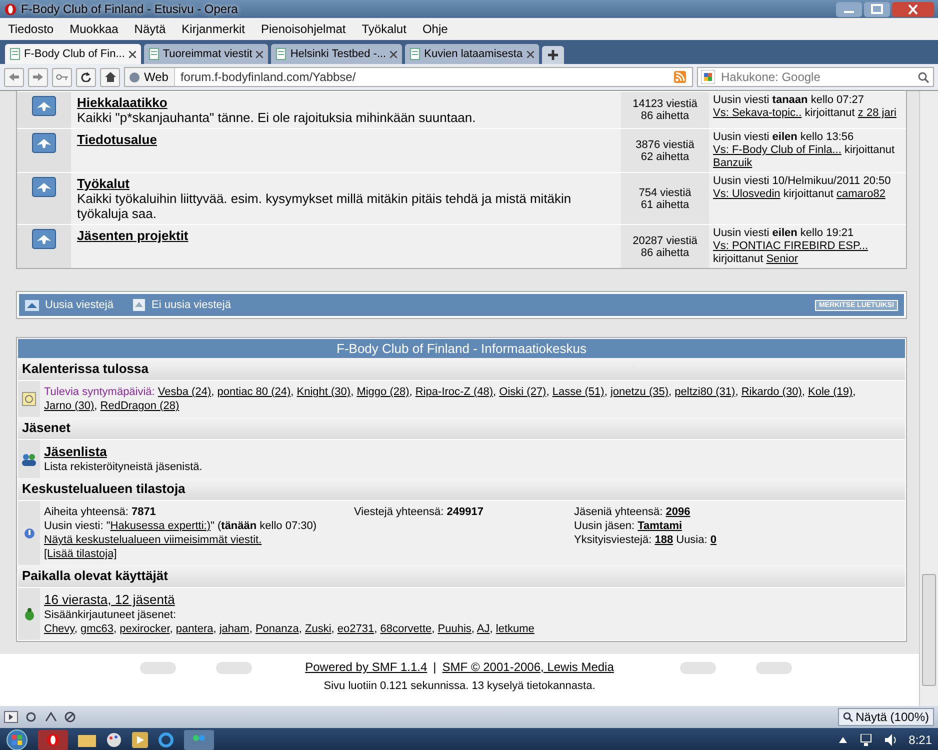 This screenshot has height=750, width=938. What do you see at coordinates (660, 526) in the screenshot?
I see `member-link: Tamtami` at bounding box center [660, 526].